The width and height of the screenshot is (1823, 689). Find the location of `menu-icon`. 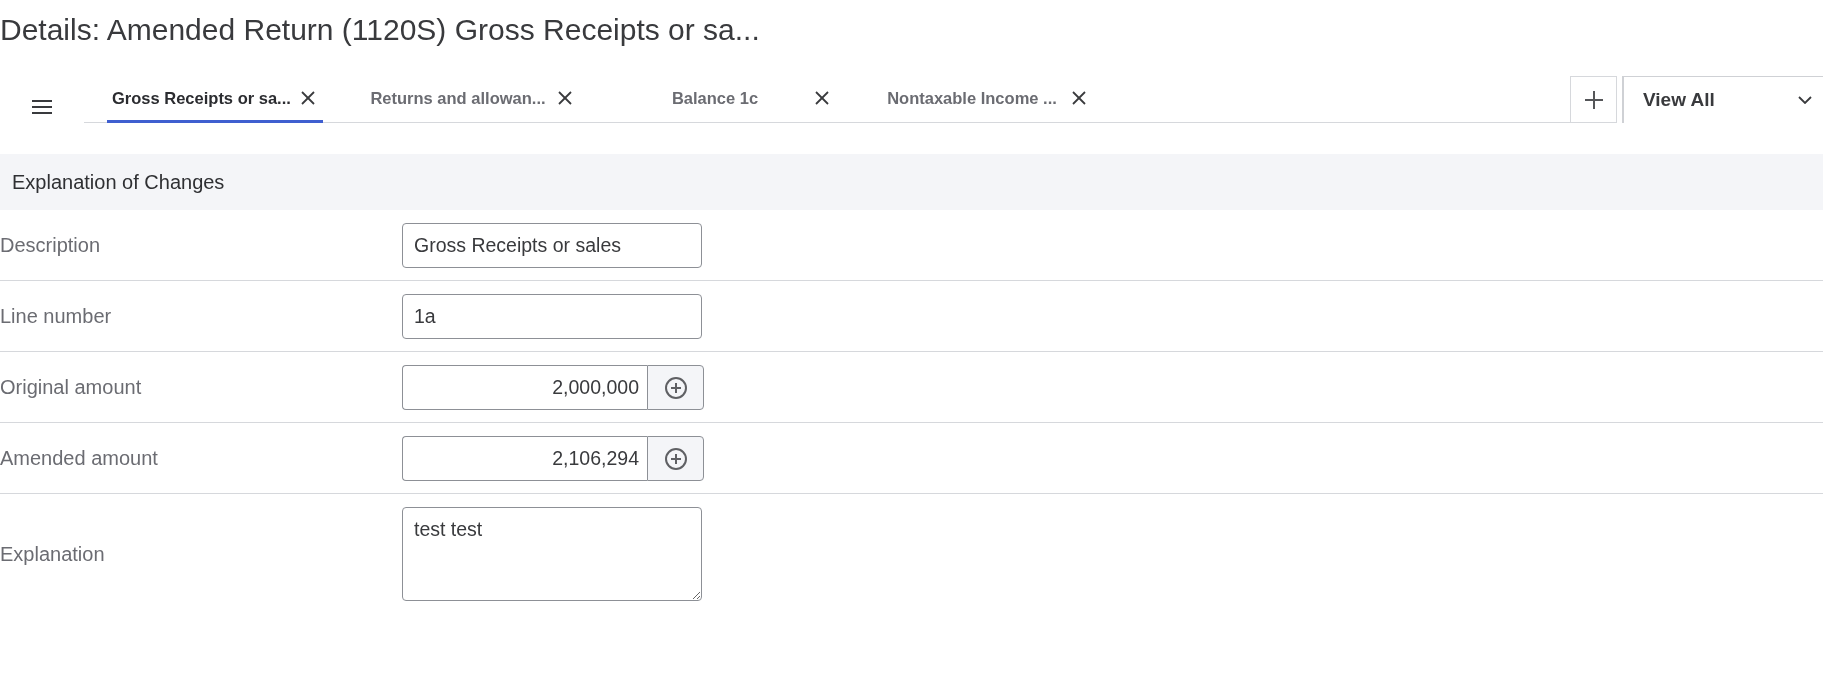

menu-icon is located at coordinates (42, 106).